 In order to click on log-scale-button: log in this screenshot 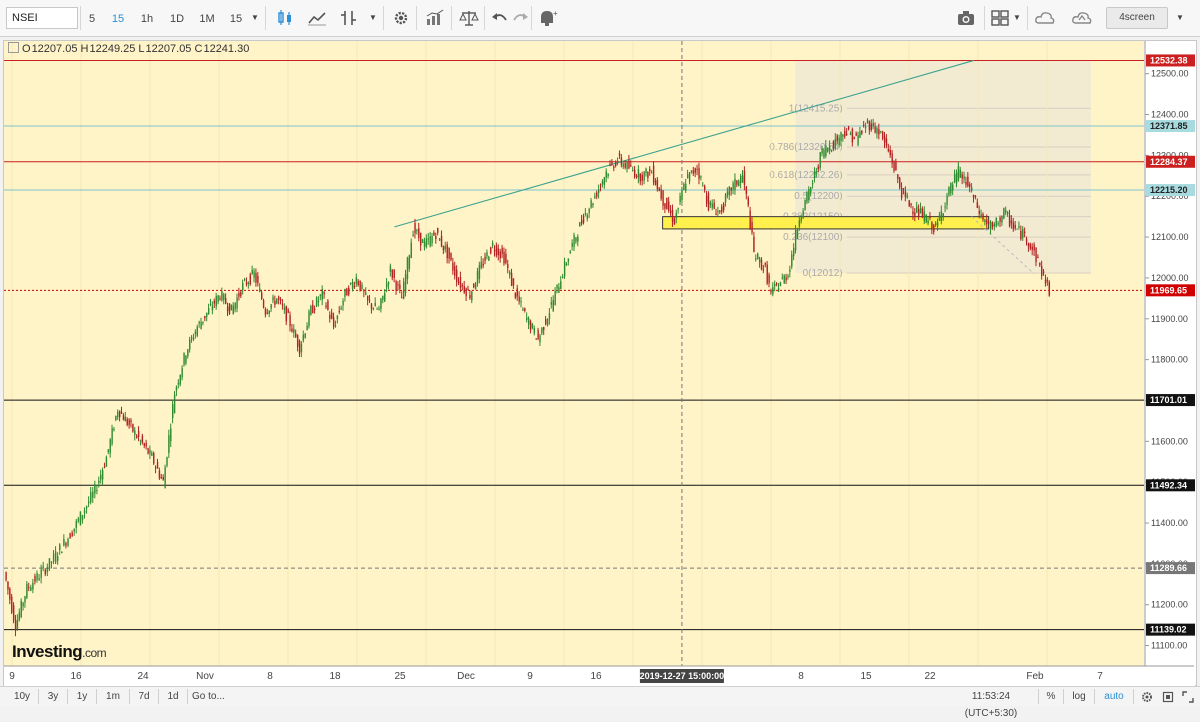, I will do `click(1079, 696)`.